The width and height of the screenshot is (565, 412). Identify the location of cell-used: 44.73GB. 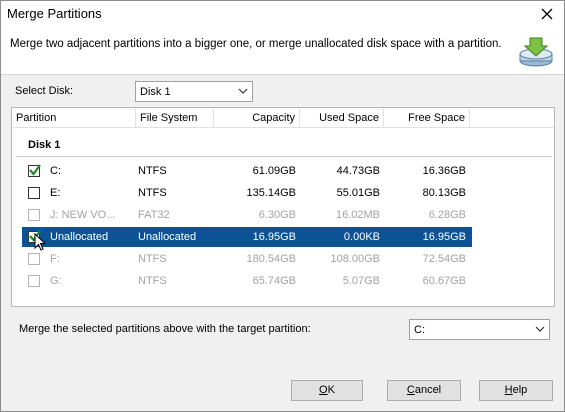
(358, 171).